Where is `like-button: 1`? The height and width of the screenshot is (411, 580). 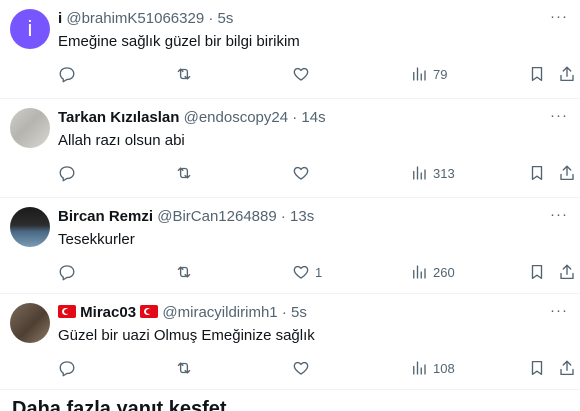
like-button: 1 is located at coordinates (307, 272).